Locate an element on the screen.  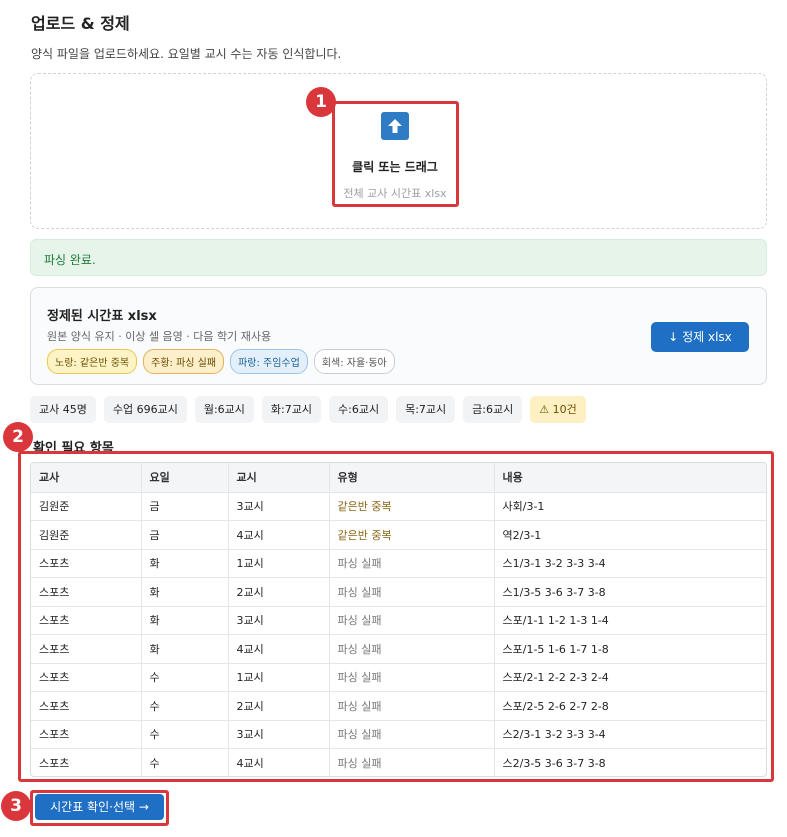
legend: 노랑: 같은반 중복 주황: 파싱 실패 파랑: 주임수업 회색: 자율·동아 is located at coordinates (221, 361).